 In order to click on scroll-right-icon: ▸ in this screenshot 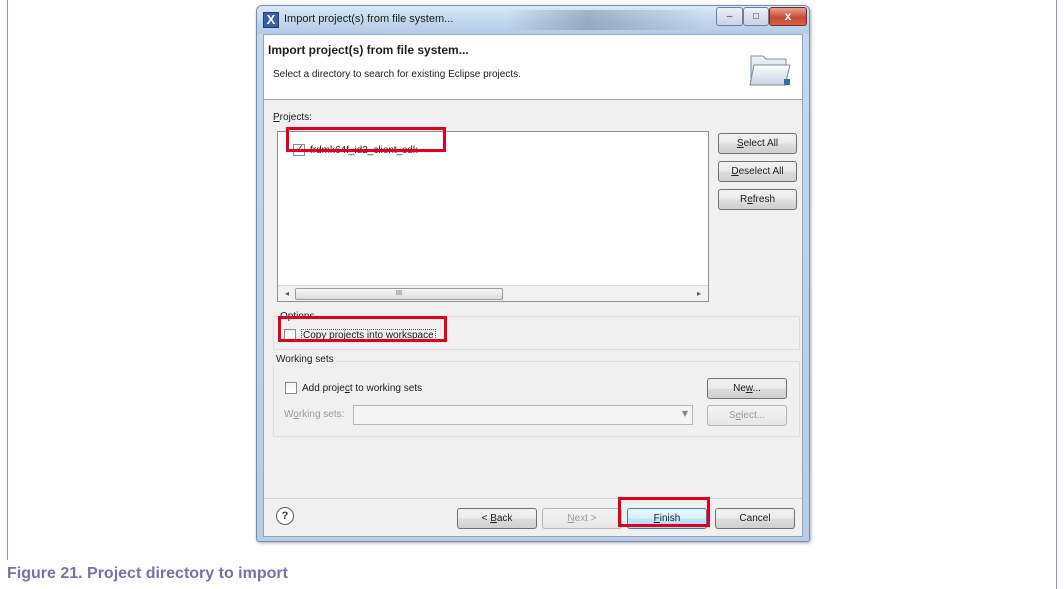, I will do `click(699, 294)`.